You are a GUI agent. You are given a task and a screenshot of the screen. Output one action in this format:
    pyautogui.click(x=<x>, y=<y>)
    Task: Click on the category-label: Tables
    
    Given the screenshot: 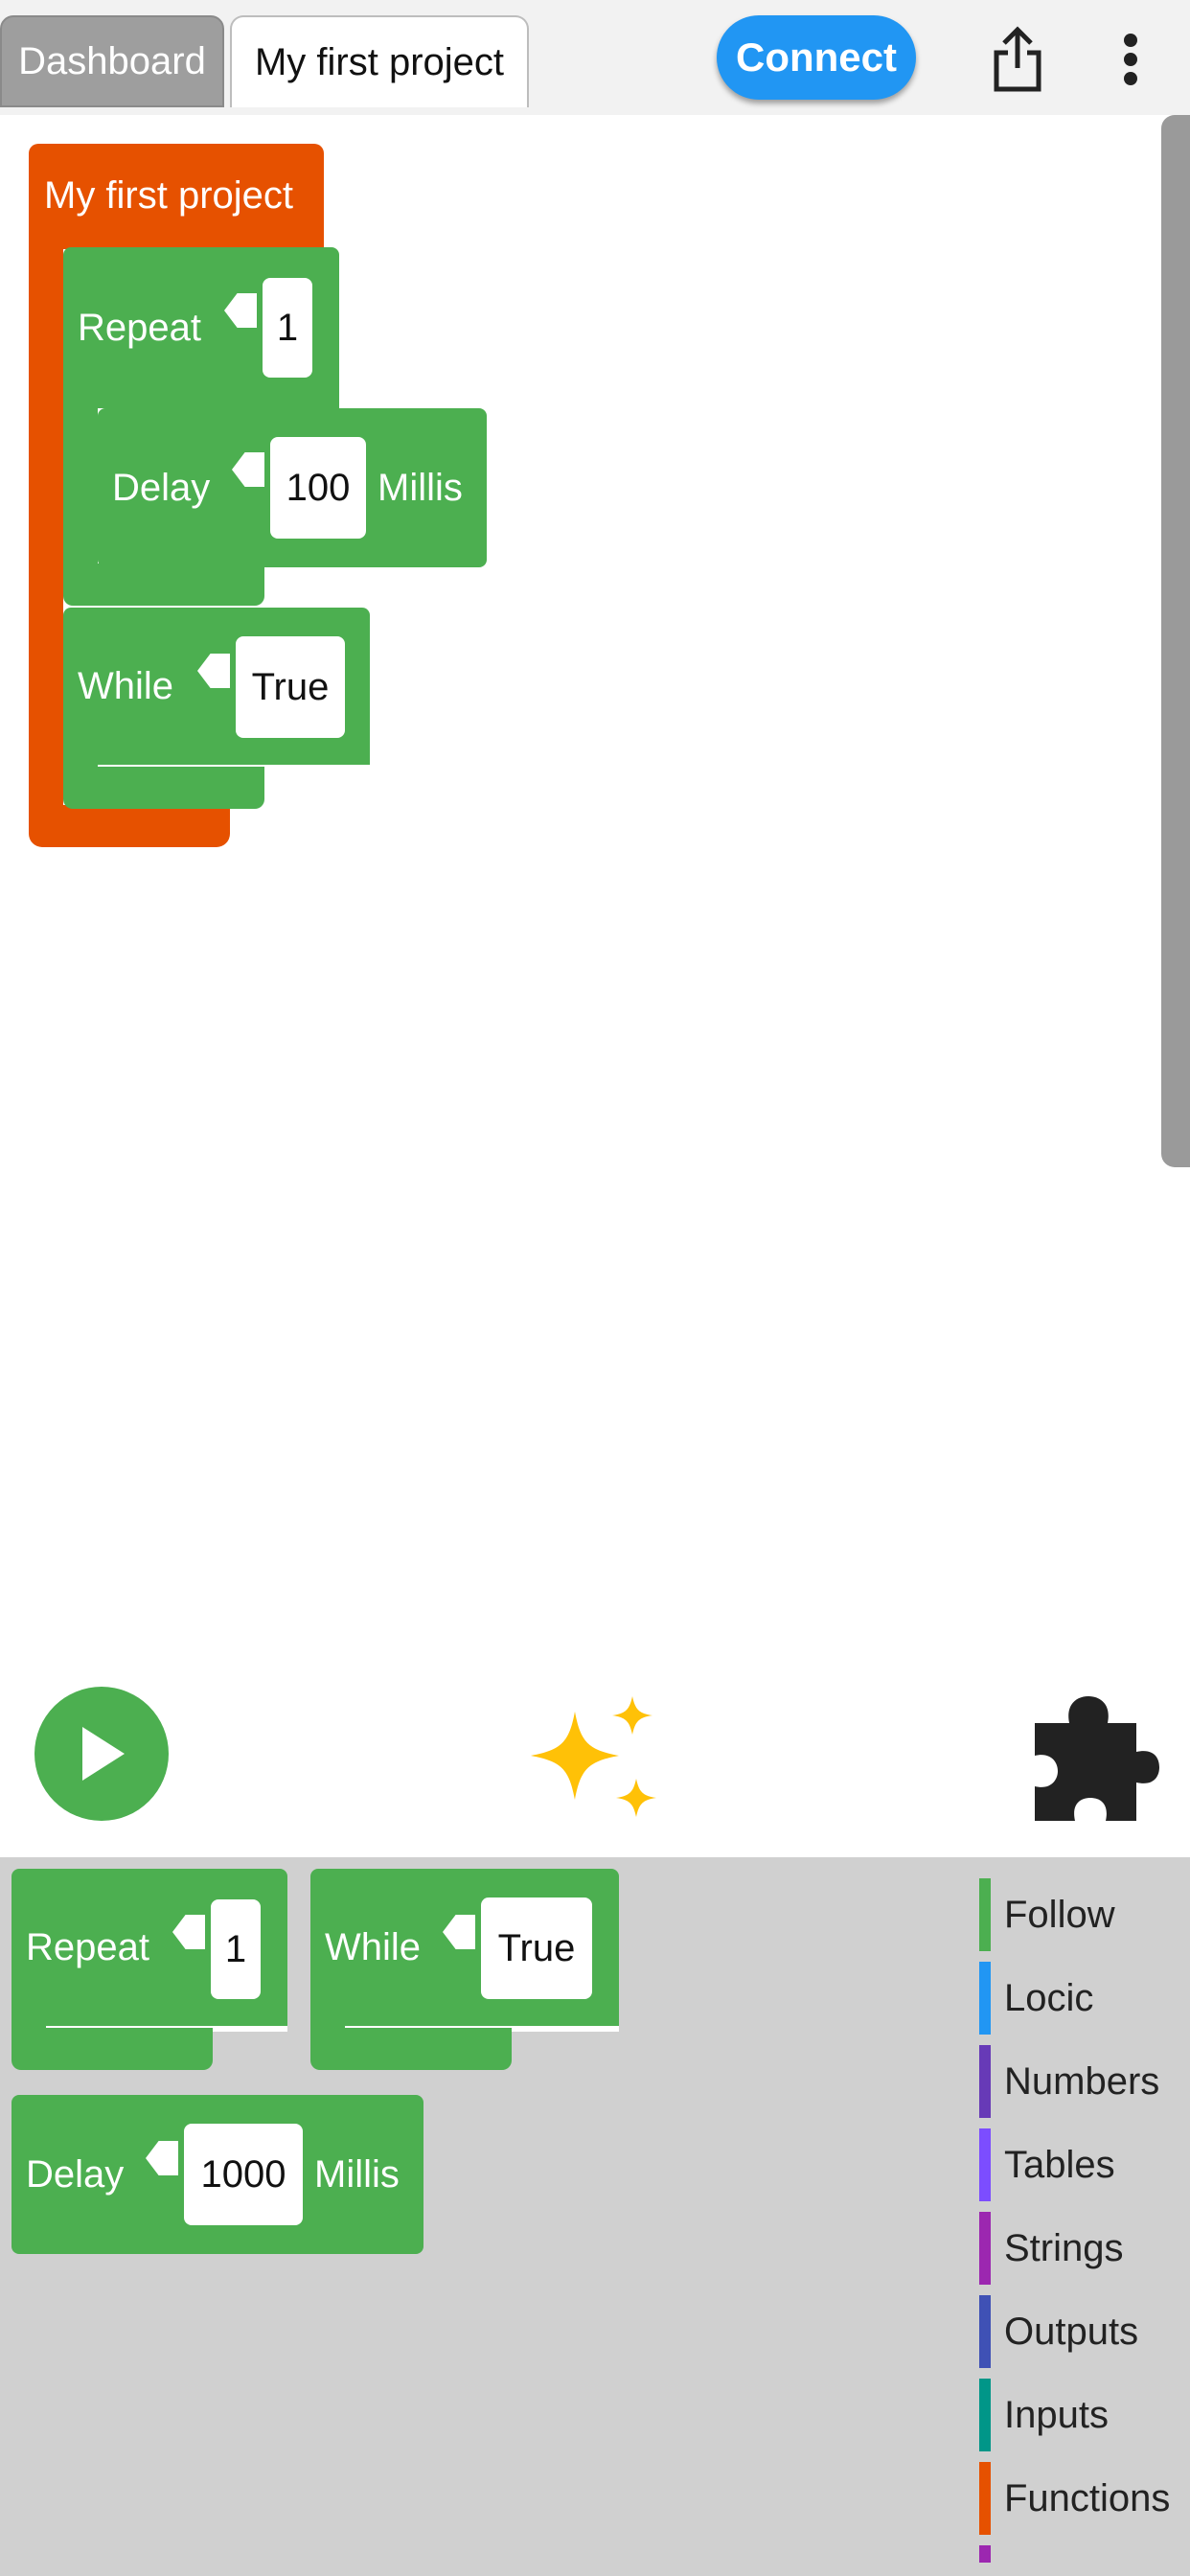 What is the action you would take?
    pyautogui.click(x=1060, y=2164)
    